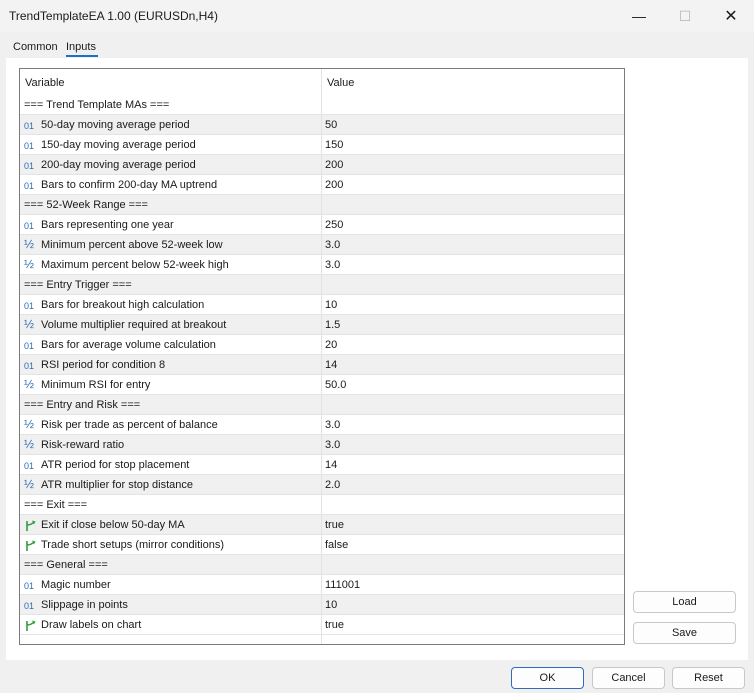 This screenshot has width=754, height=693. I want to click on parameter-row: 01 150-day moving average period 150, so click(322, 145).